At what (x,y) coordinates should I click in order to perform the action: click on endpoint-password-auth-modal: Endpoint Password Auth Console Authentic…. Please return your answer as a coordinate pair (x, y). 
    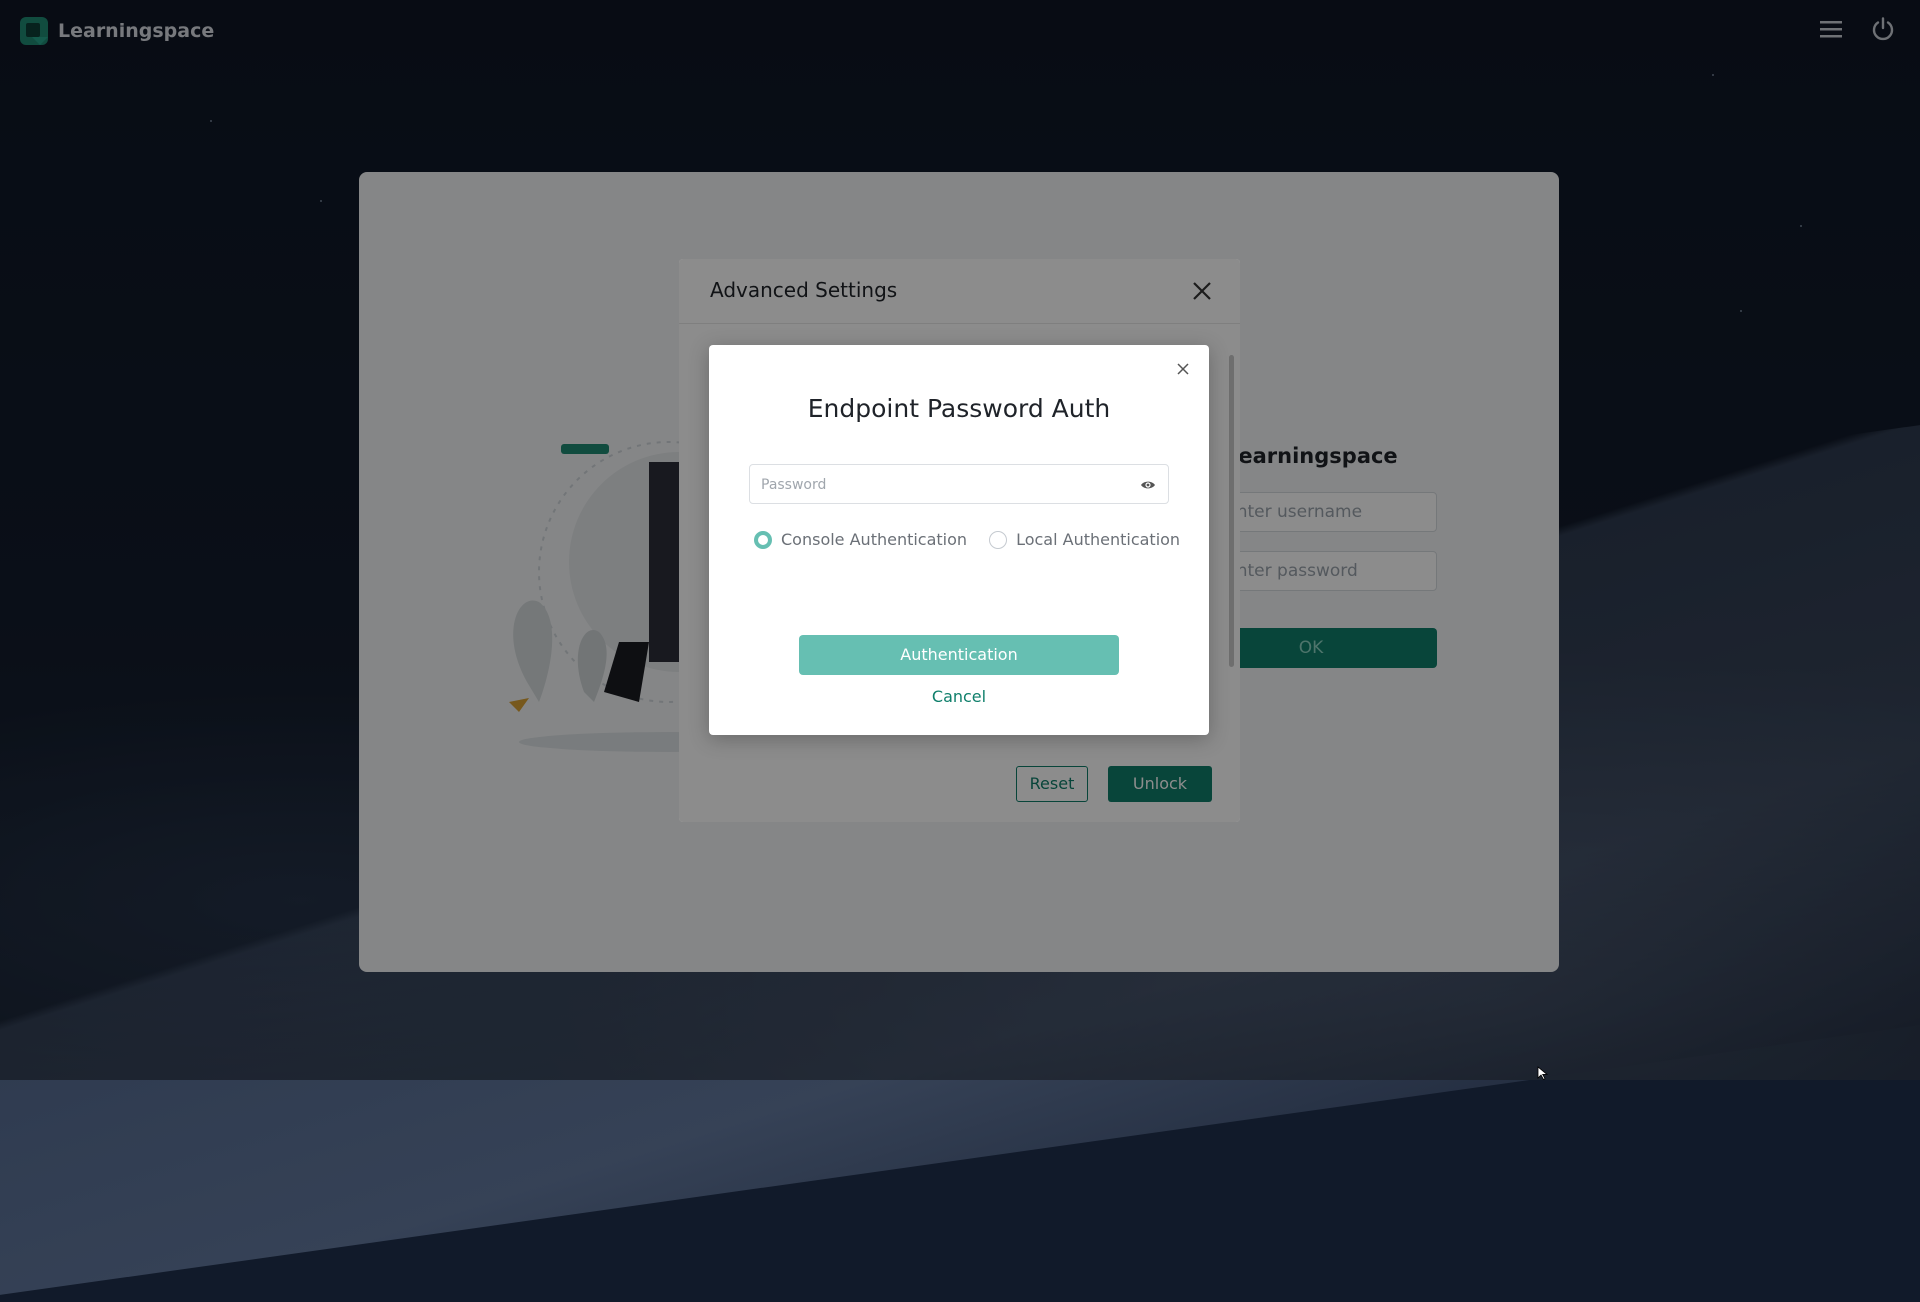
    Looking at the image, I should click on (959, 540).